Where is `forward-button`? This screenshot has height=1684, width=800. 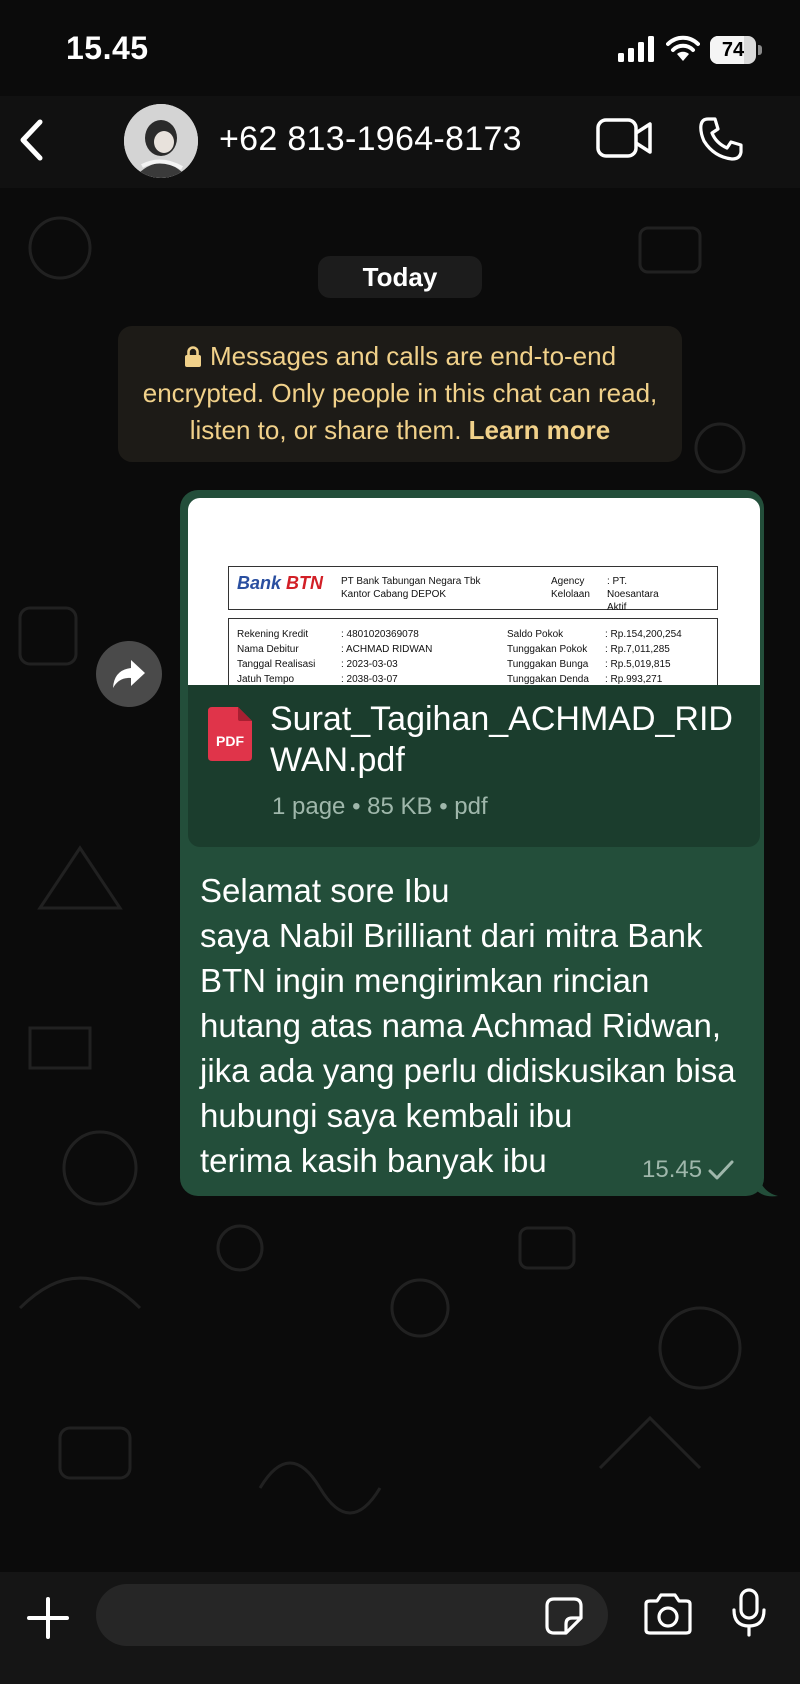
forward-button is located at coordinates (129, 674).